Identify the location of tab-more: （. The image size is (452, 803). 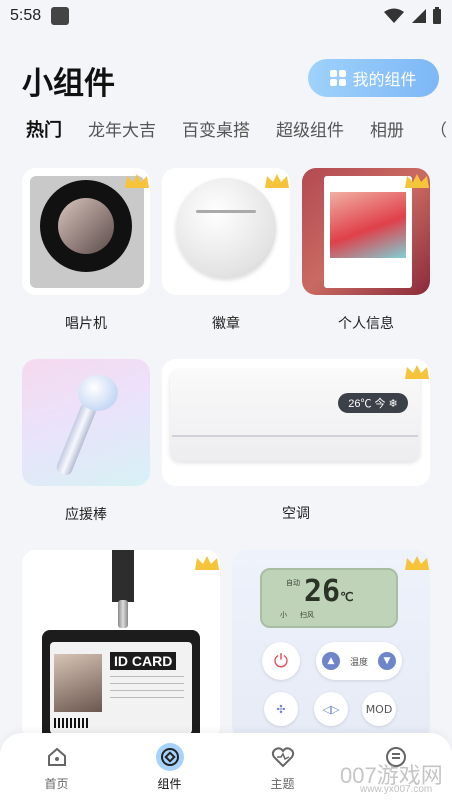
(438, 131).